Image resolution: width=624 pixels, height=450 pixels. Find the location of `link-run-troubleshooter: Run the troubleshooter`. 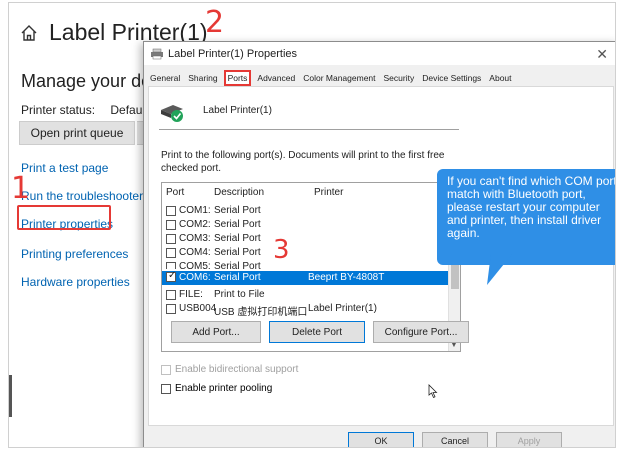

link-run-troubleshooter: Run the troubleshooter is located at coordinates (82, 196).